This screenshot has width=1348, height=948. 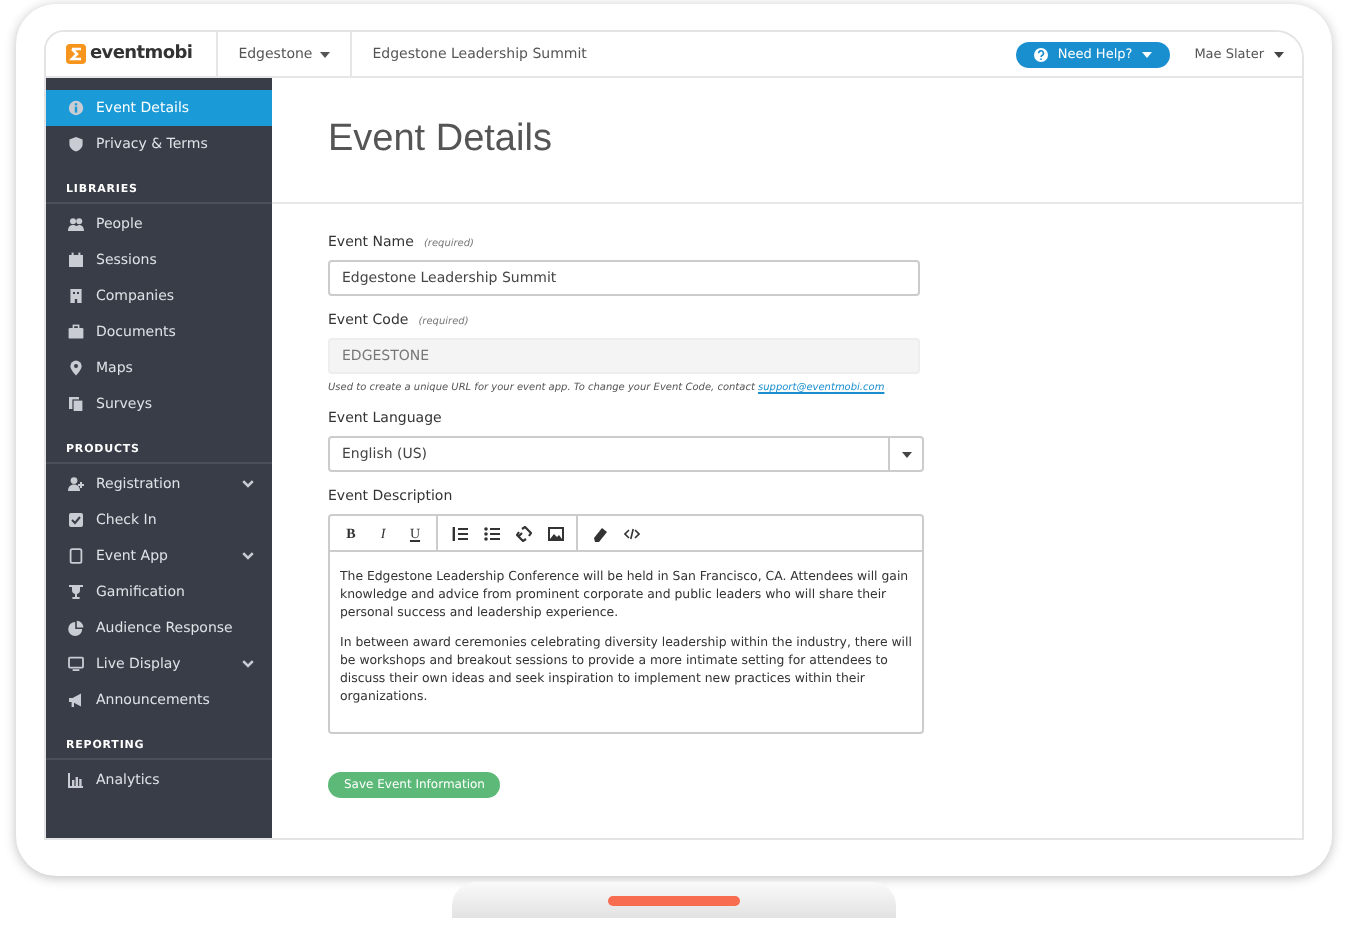 What do you see at coordinates (76, 332) in the screenshot?
I see `briefcase-icon` at bounding box center [76, 332].